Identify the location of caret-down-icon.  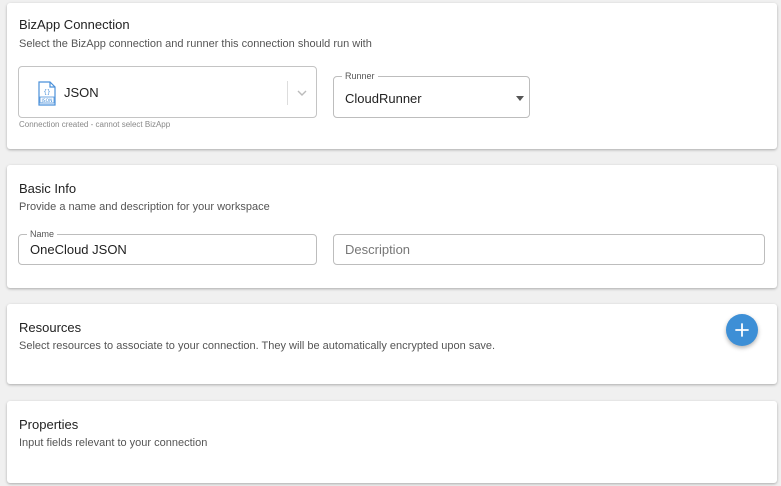
(520, 98).